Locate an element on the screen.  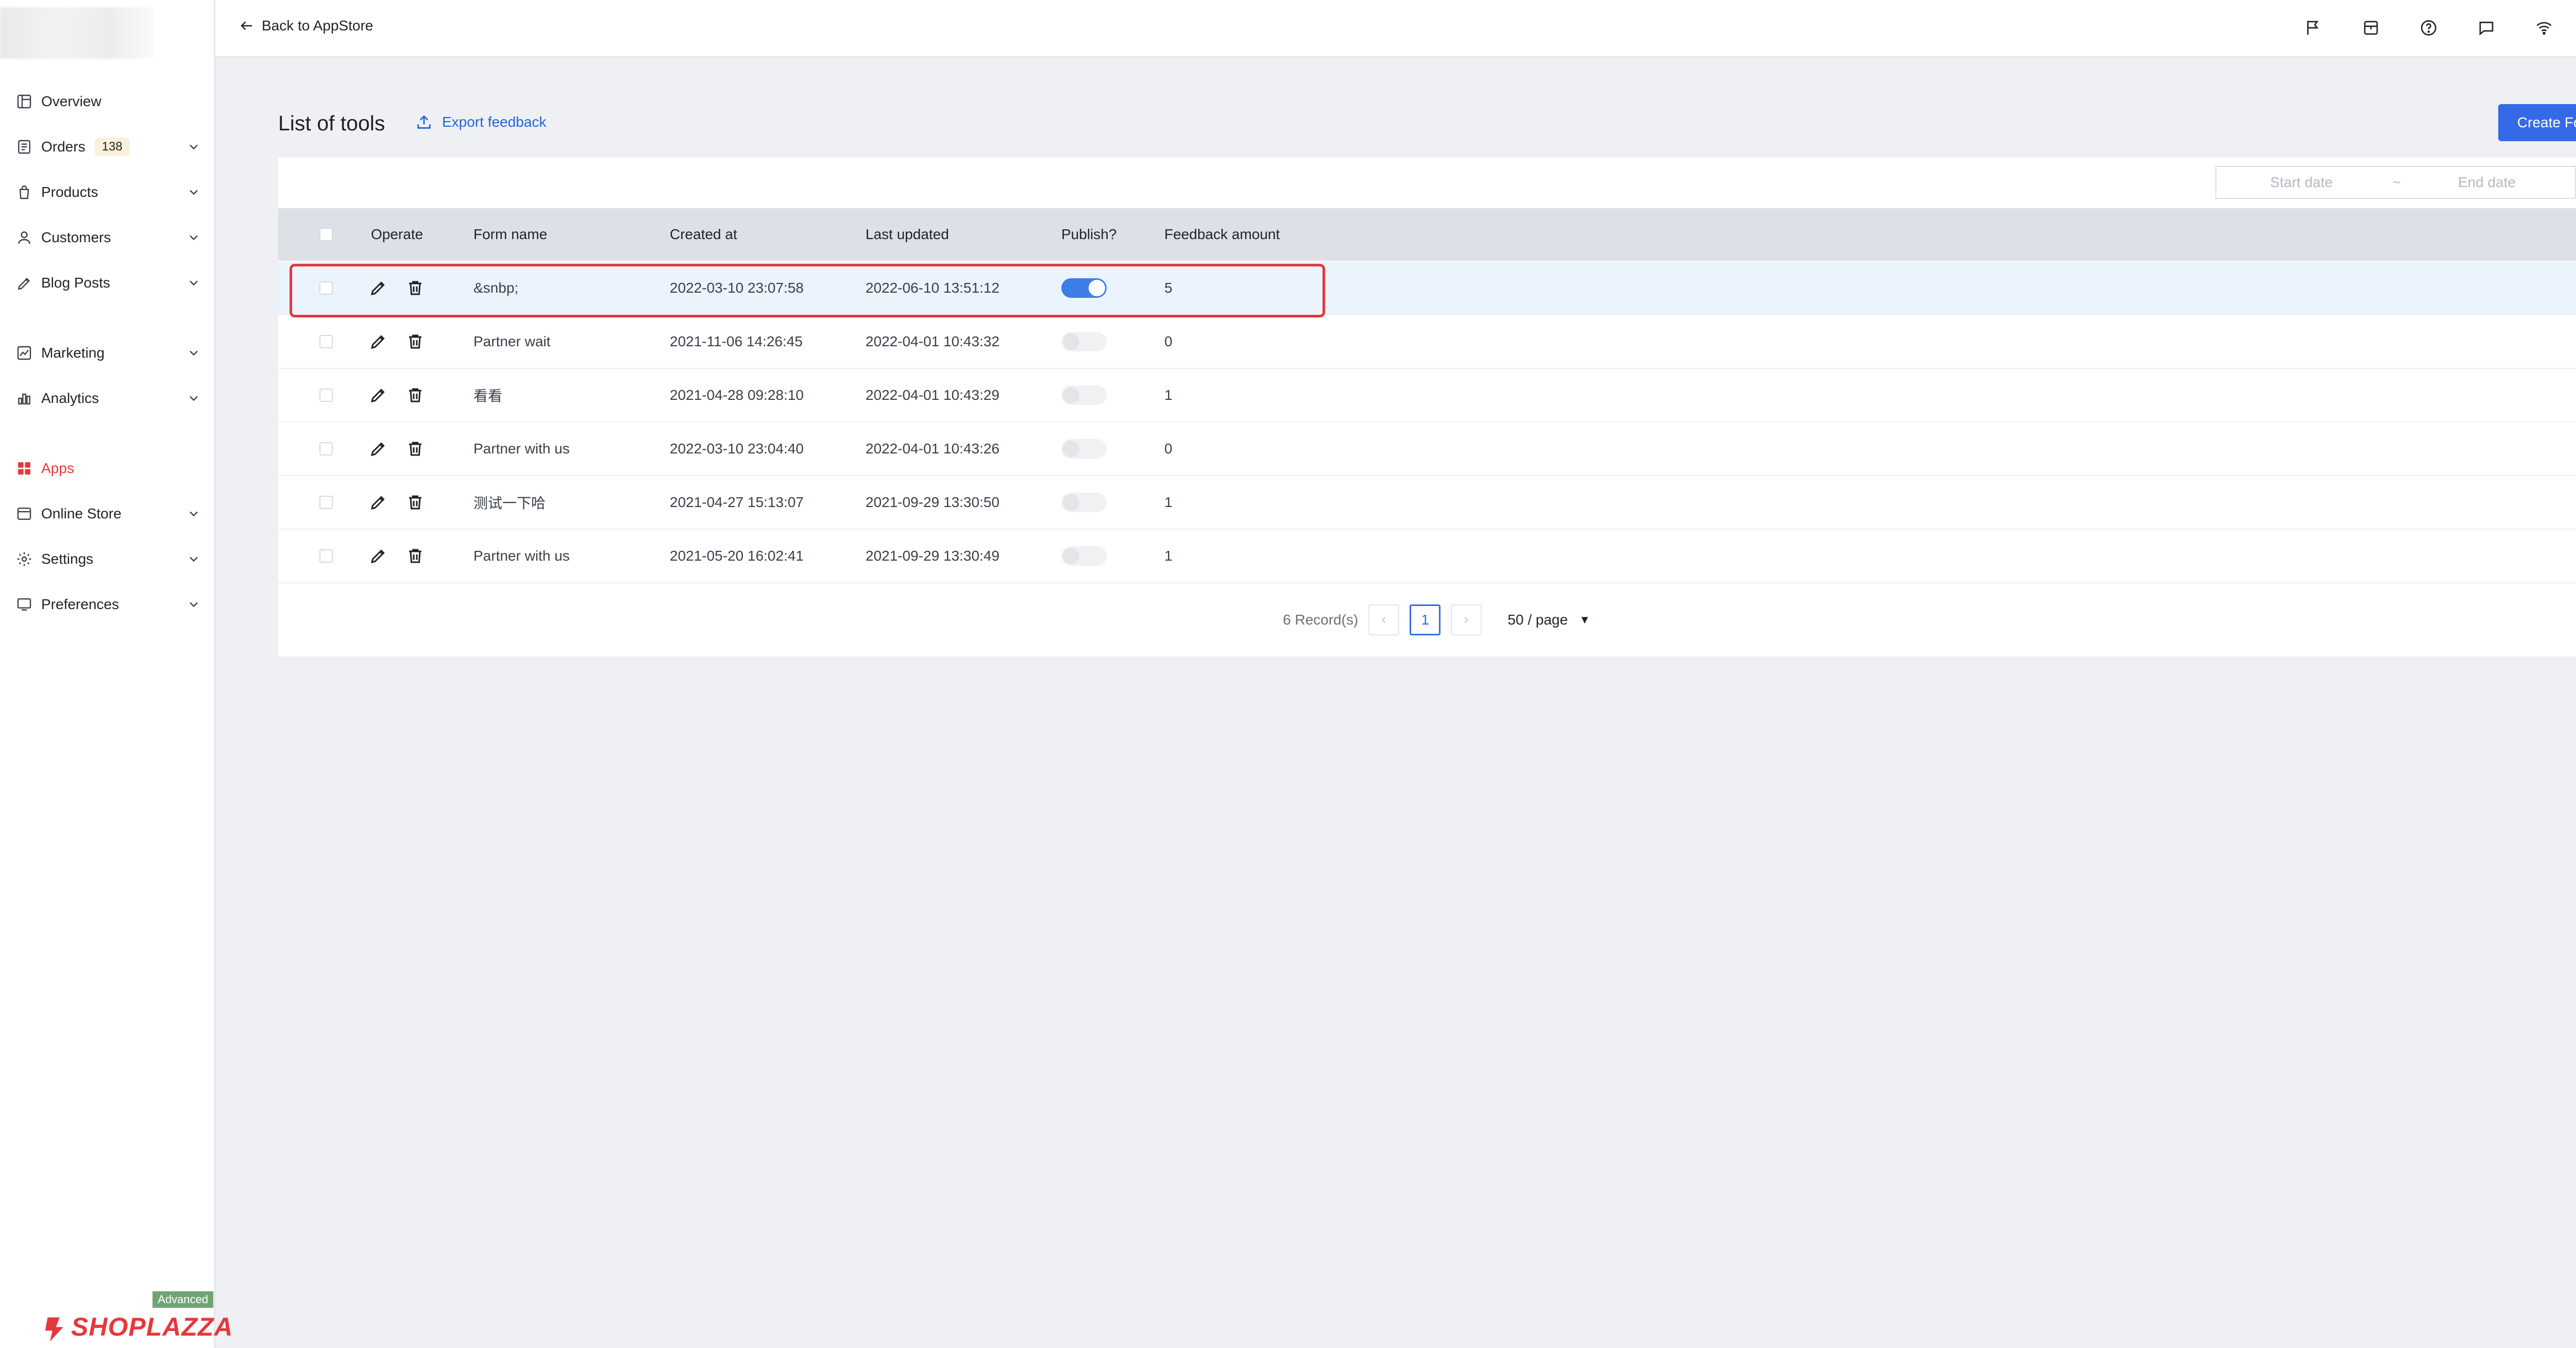
sidebar-item-products: Products is located at coordinates (108, 192).